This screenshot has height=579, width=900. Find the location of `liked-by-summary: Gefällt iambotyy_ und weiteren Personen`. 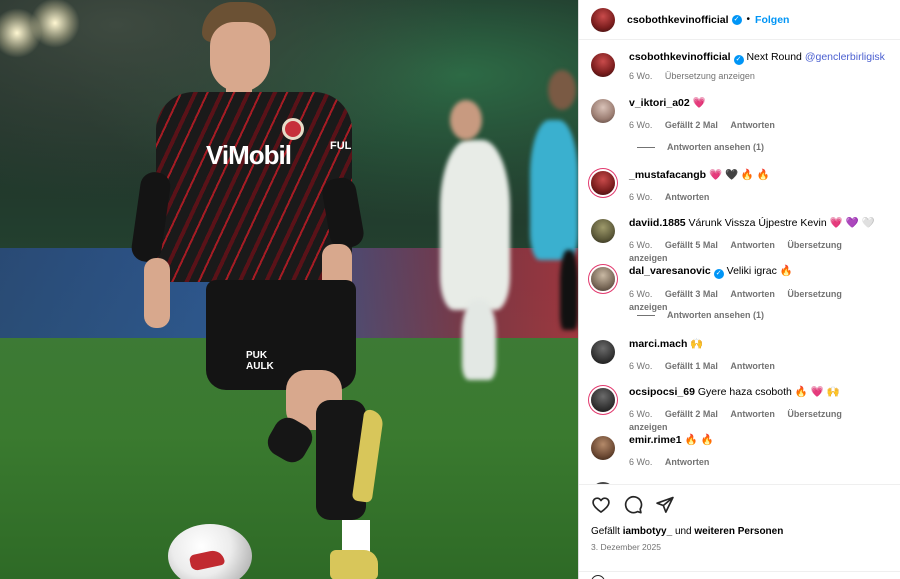

liked-by-summary: Gefällt iambotyy_ und weiteren Personen is located at coordinates (687, 531).